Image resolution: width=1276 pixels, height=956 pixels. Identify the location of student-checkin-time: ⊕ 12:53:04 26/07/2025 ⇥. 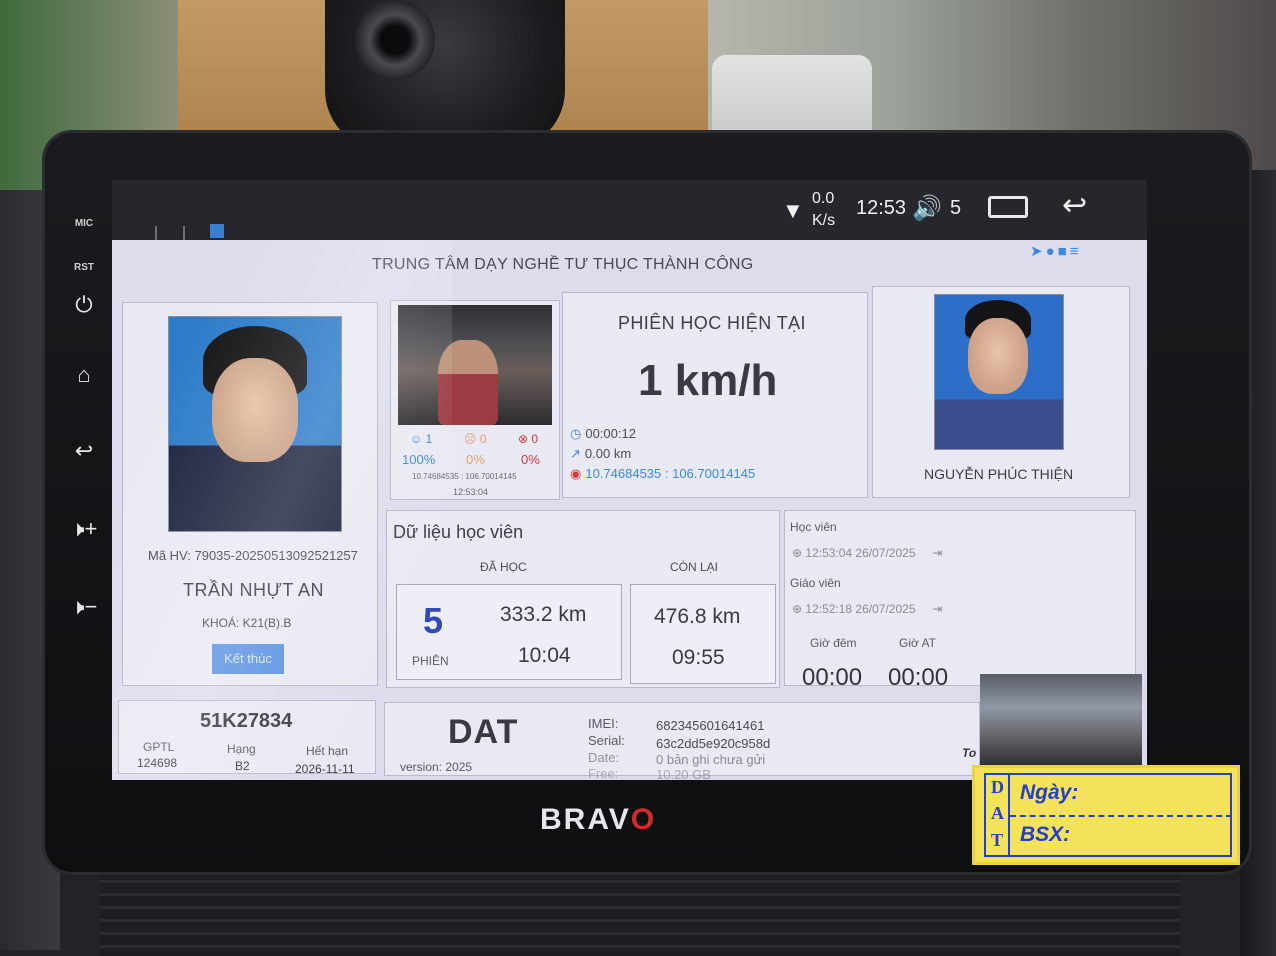
(867, 553).